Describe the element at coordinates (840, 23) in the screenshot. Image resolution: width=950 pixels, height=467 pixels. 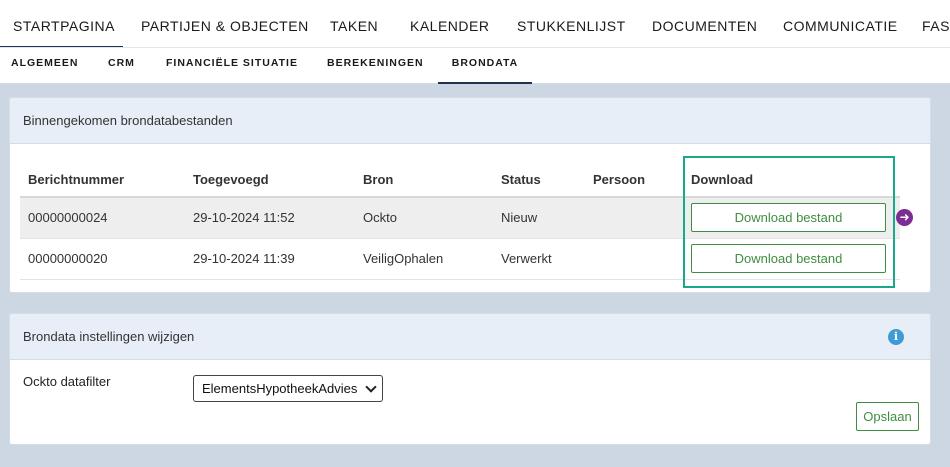
I see `tab-communicatie: COMMUNICATIE` at that location.